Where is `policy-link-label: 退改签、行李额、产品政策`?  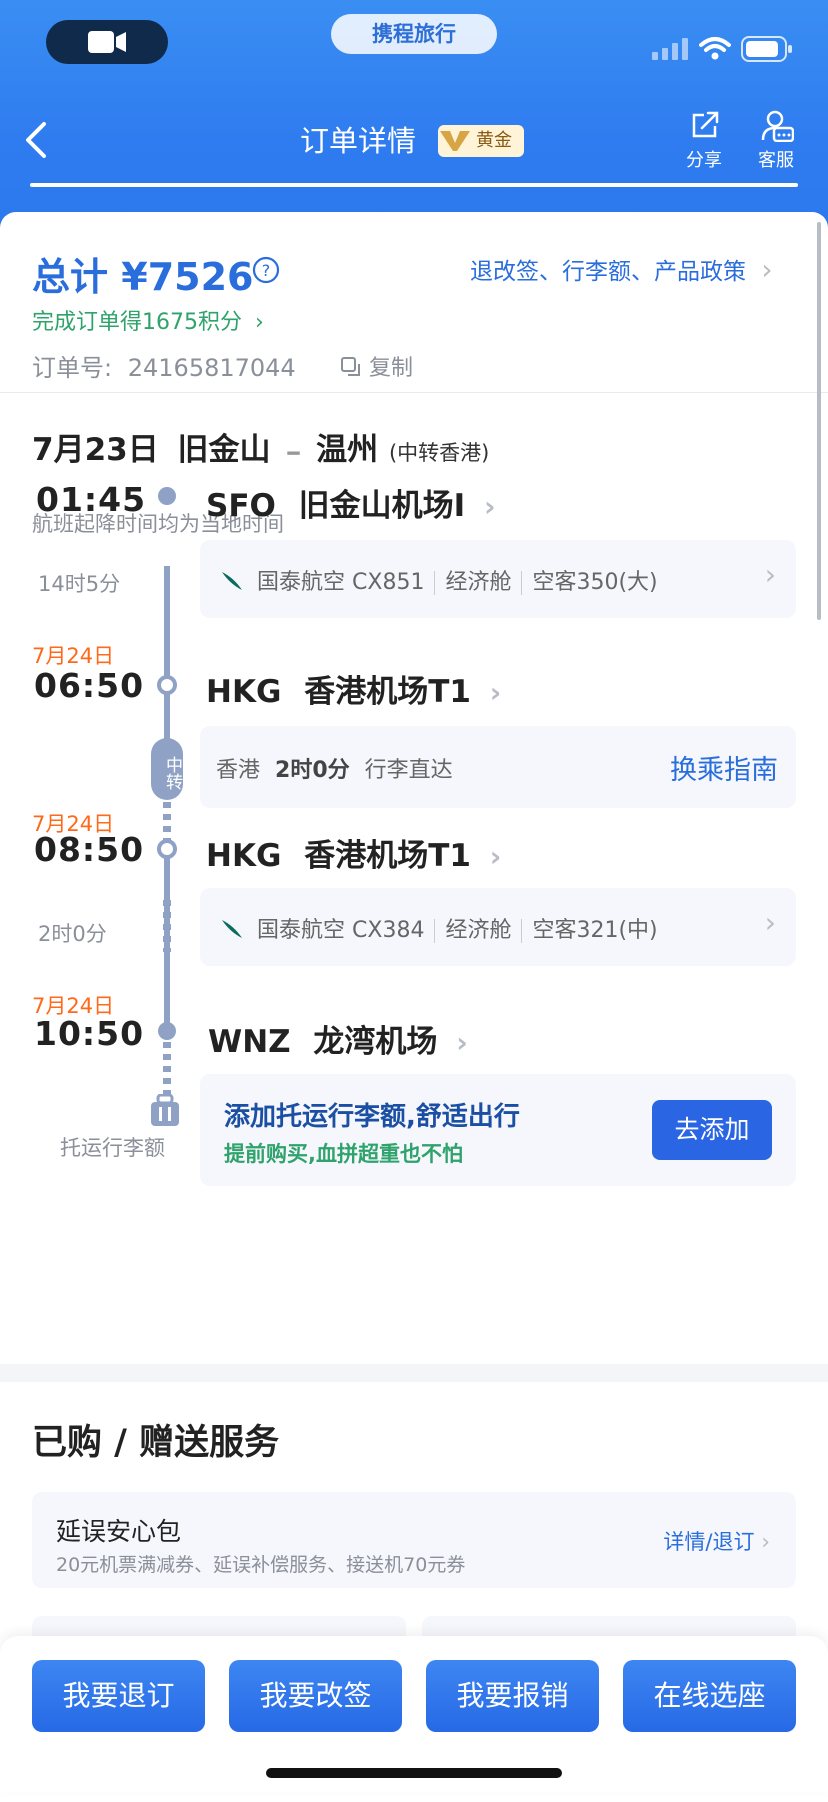
policy-link-label: 退改签、行李额、产品政策 is located at coordinates (608, 272).